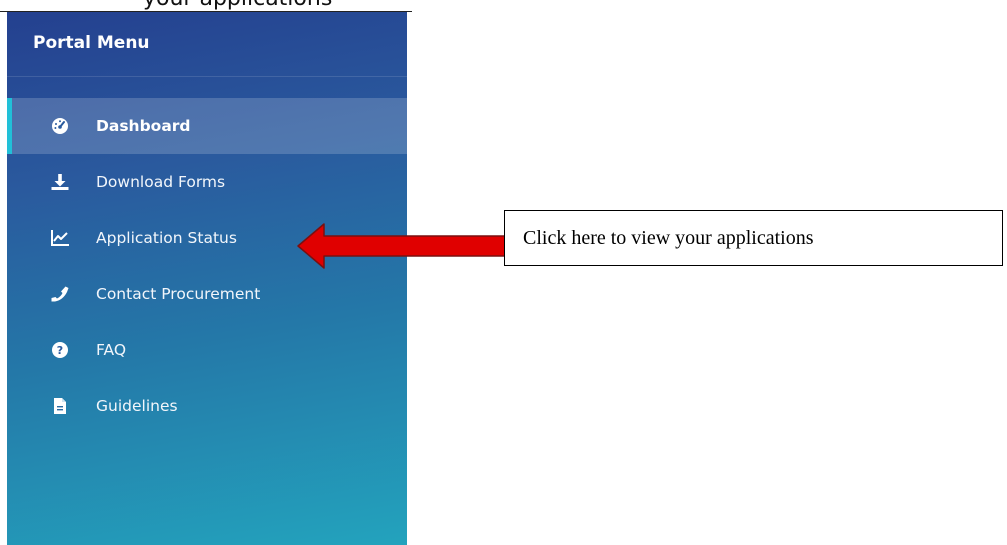 The width and height of the screenshot is (1007, 545). What do you see at coordinates (91, 43) in the screenshot?
I see `sidebar-title: Portal Menu` at bounding box center [91, 43].